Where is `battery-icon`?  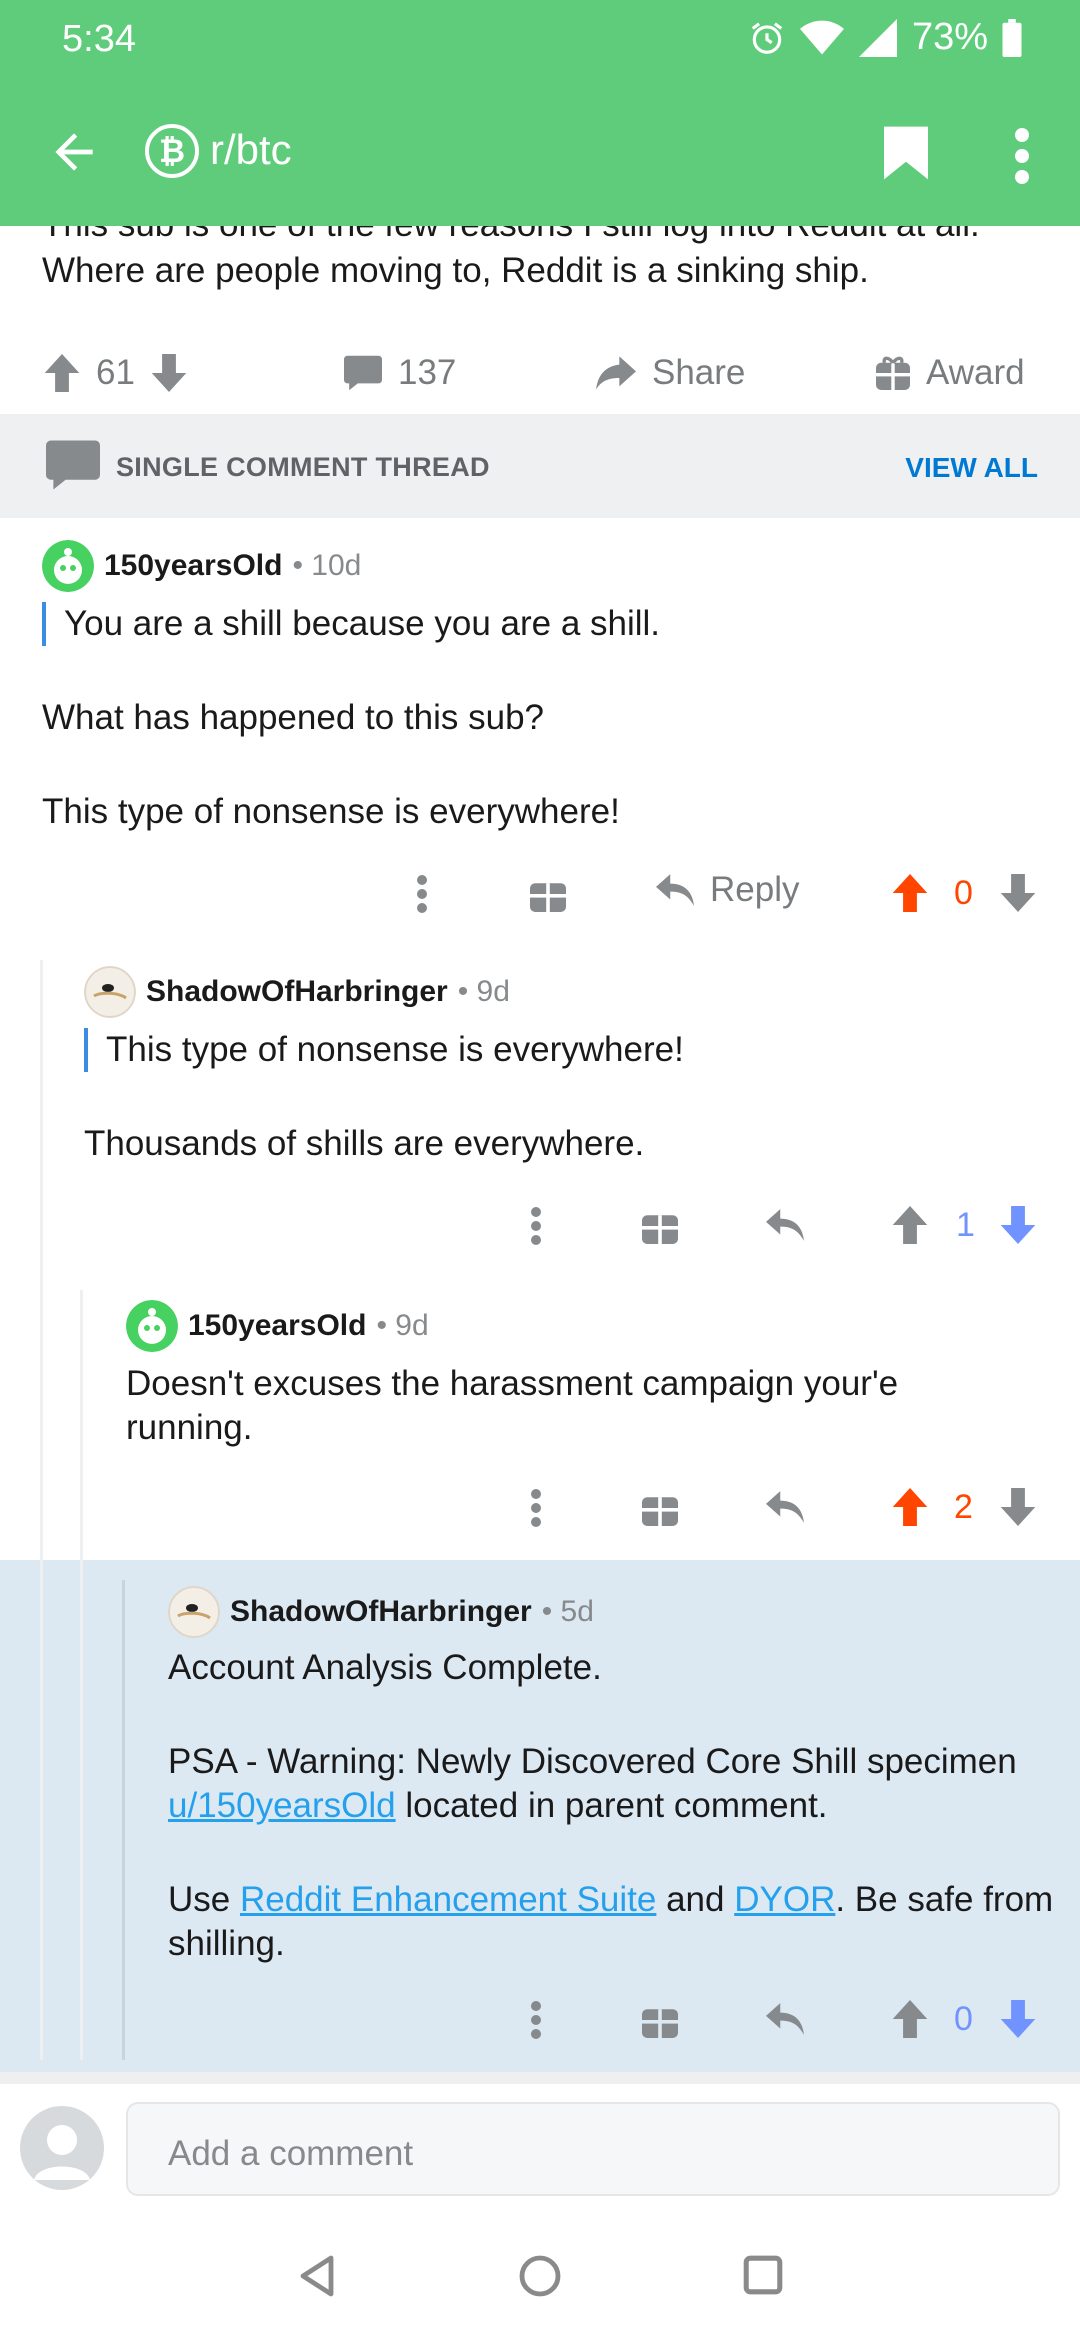 battery-icon is located at coordinates (1012, 37).